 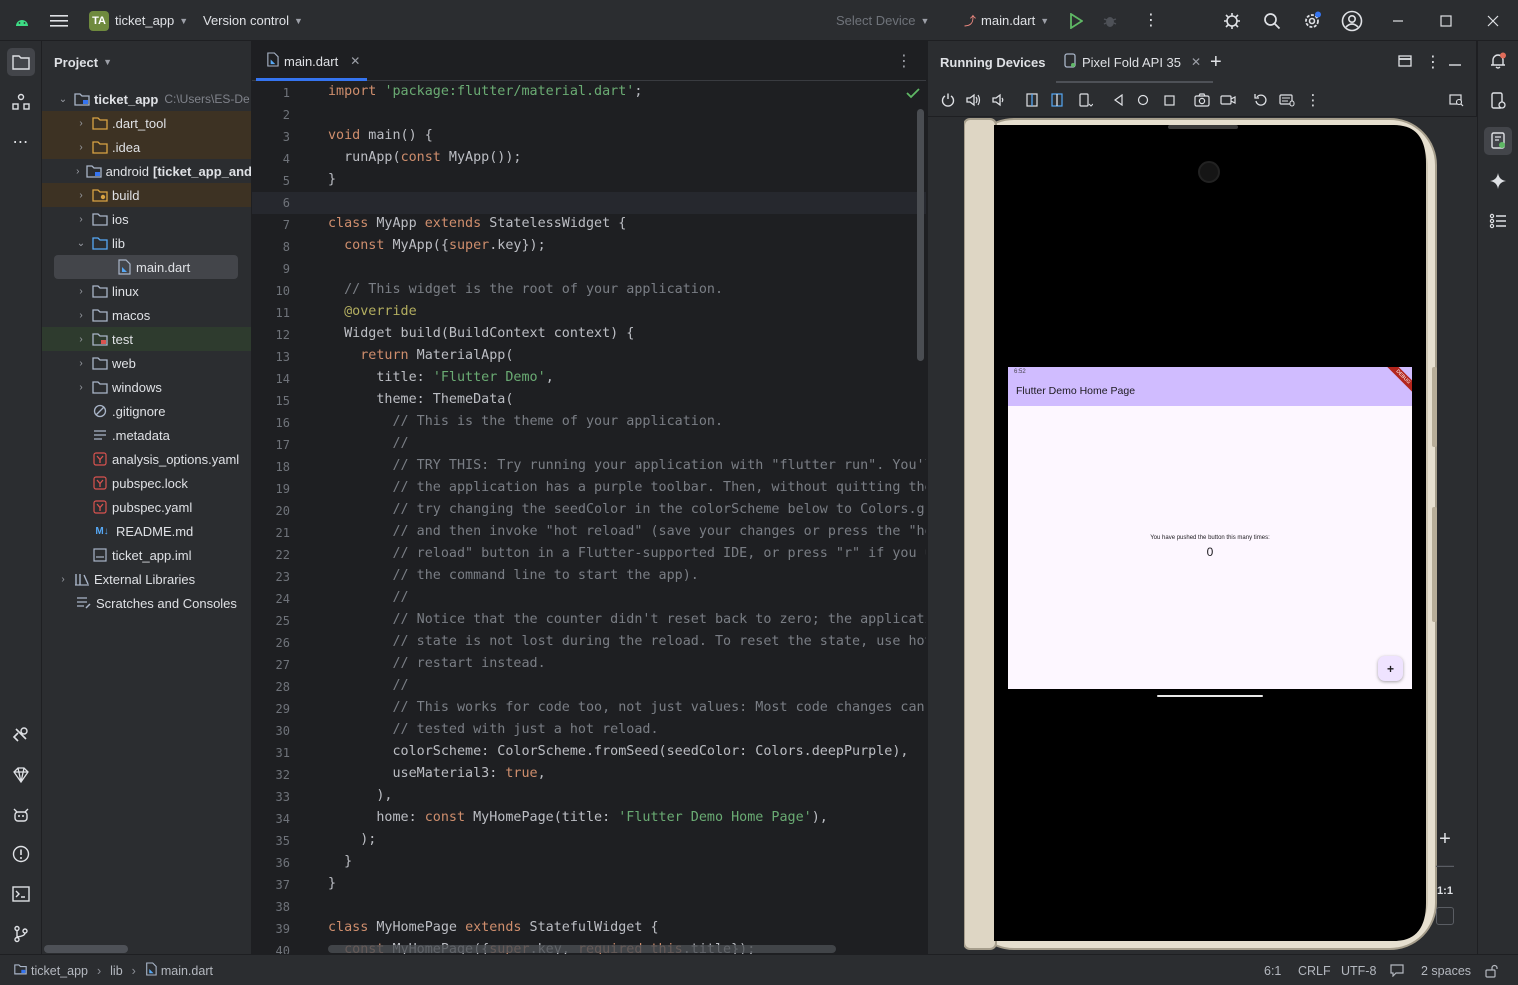 I want to click on project-switcher: TA ticket_app ▼, so click(x=138, y=20).